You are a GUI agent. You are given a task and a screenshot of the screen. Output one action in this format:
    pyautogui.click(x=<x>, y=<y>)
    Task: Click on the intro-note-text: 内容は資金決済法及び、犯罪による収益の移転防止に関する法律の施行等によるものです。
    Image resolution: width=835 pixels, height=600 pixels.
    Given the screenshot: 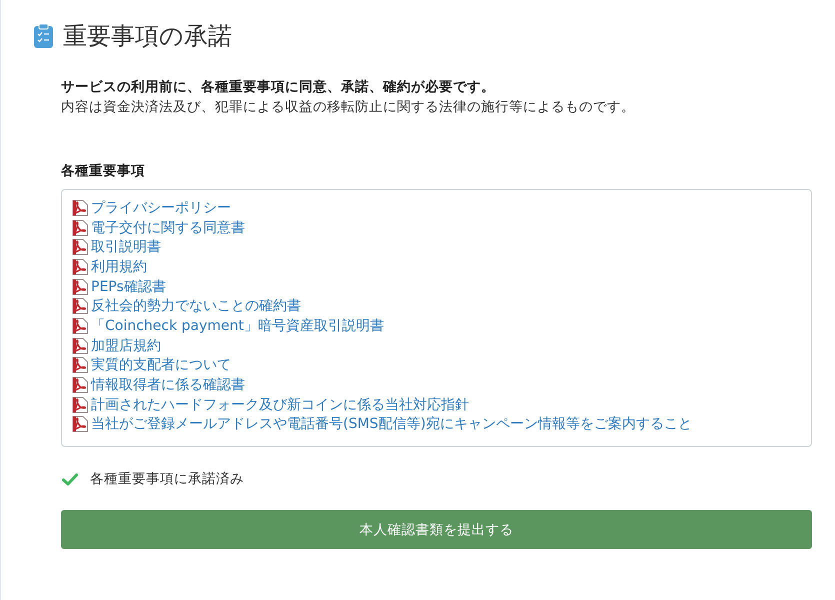 What is the action you would take?
    pyautogui.click(x=348, y=107)
    